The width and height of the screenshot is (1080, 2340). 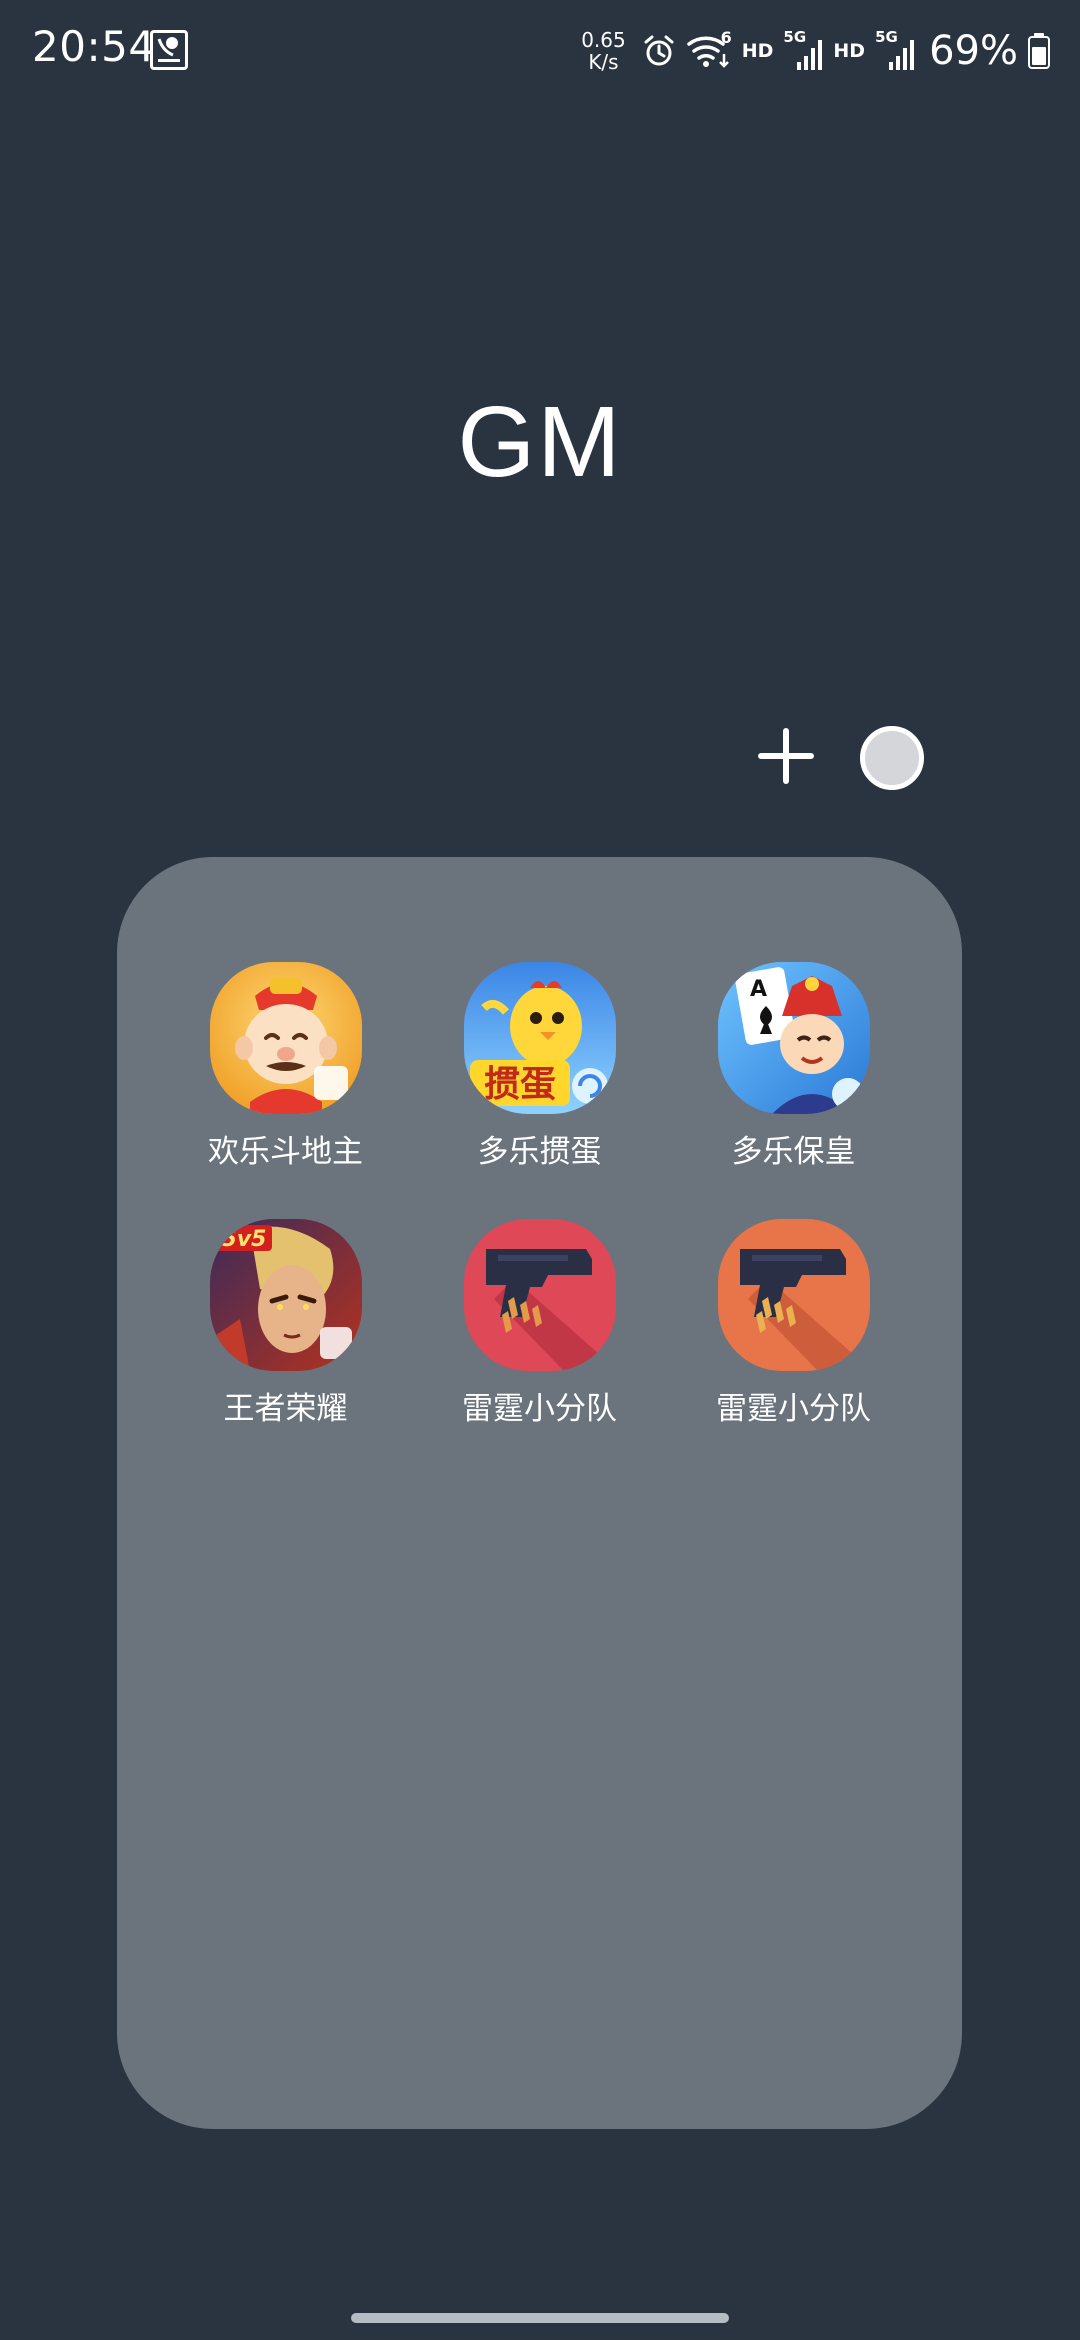 I want to click on assistant-app-icon, so click(x=169, y=50).